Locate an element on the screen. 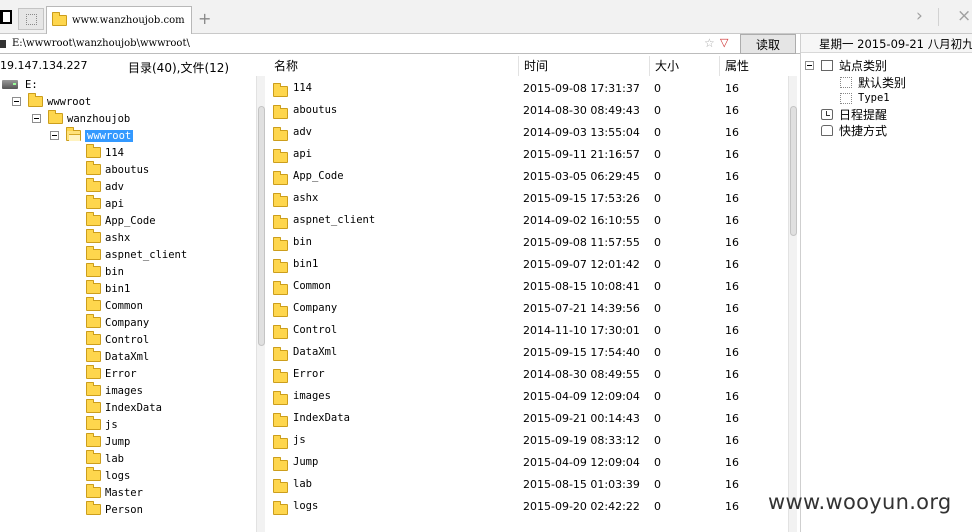 Image resolution: width=972 pixels, height=532 pixels. file-row: Common 2015-08-15 10:08:41 0 16 is located at coordinates (528, 287).